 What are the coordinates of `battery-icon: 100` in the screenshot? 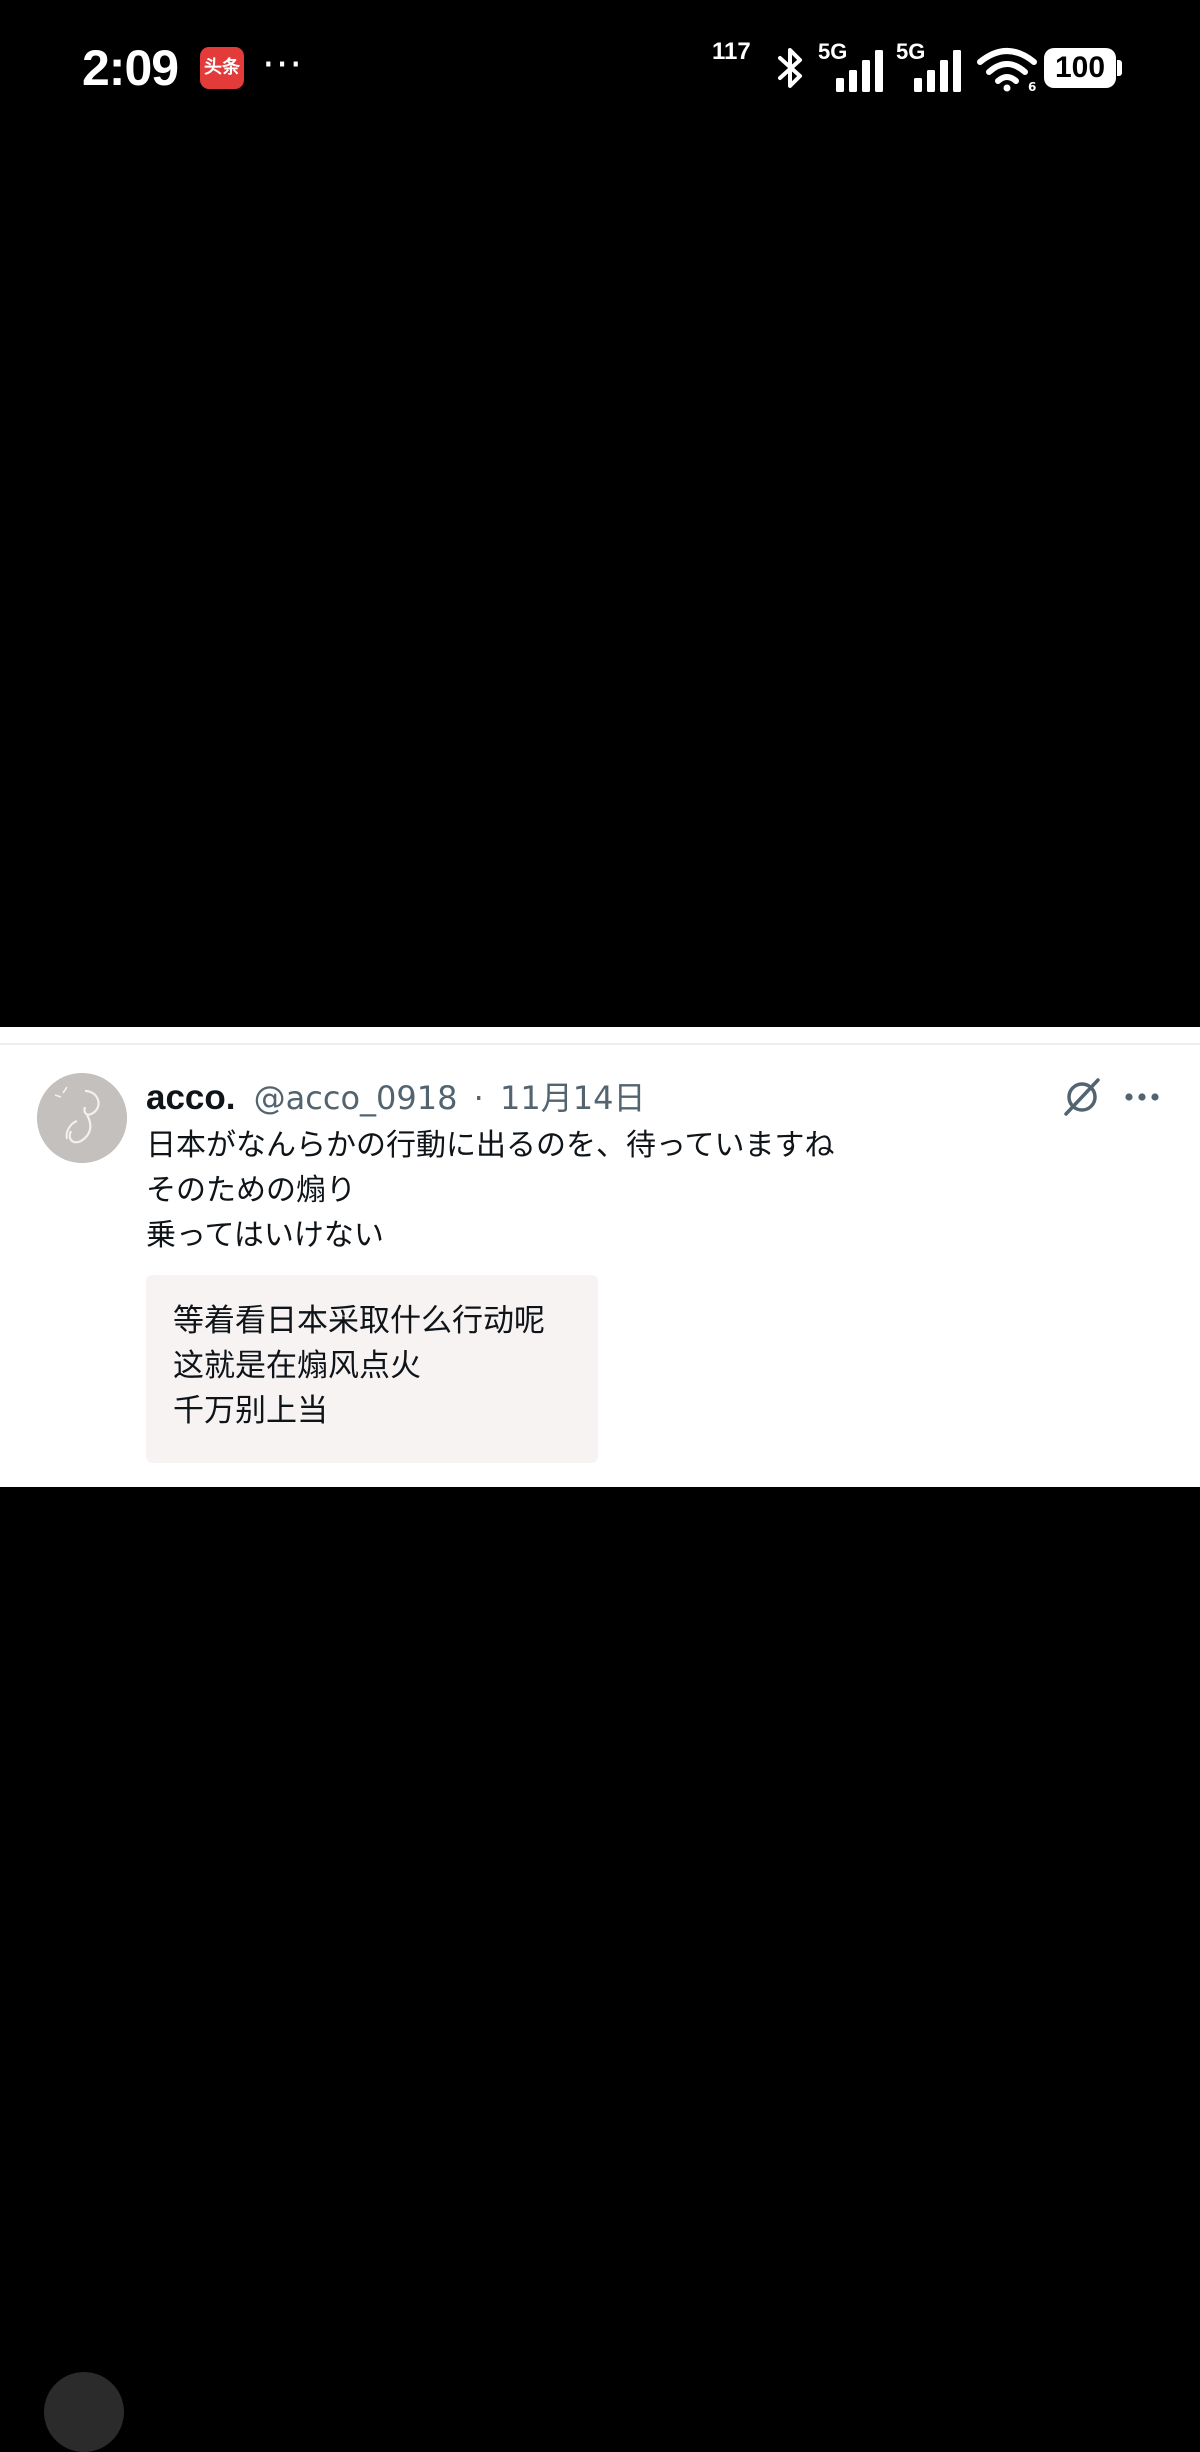 It's located at (1080, 68).